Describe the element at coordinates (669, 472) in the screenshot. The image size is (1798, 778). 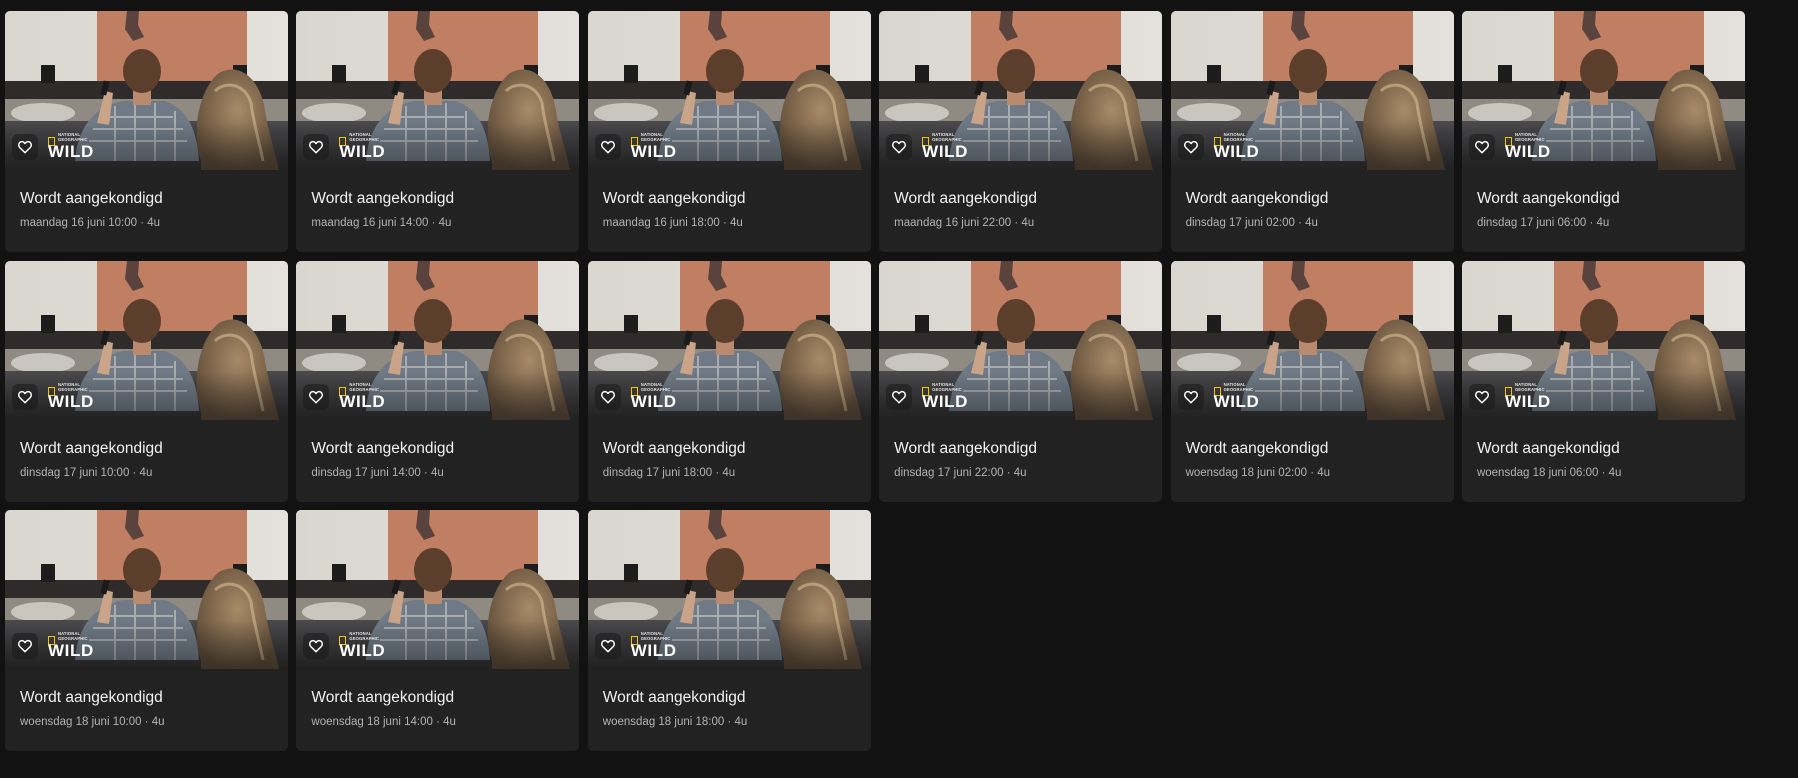
I see `program-meta: dinsdag 17 juni 18:00 · 4u` at that location.